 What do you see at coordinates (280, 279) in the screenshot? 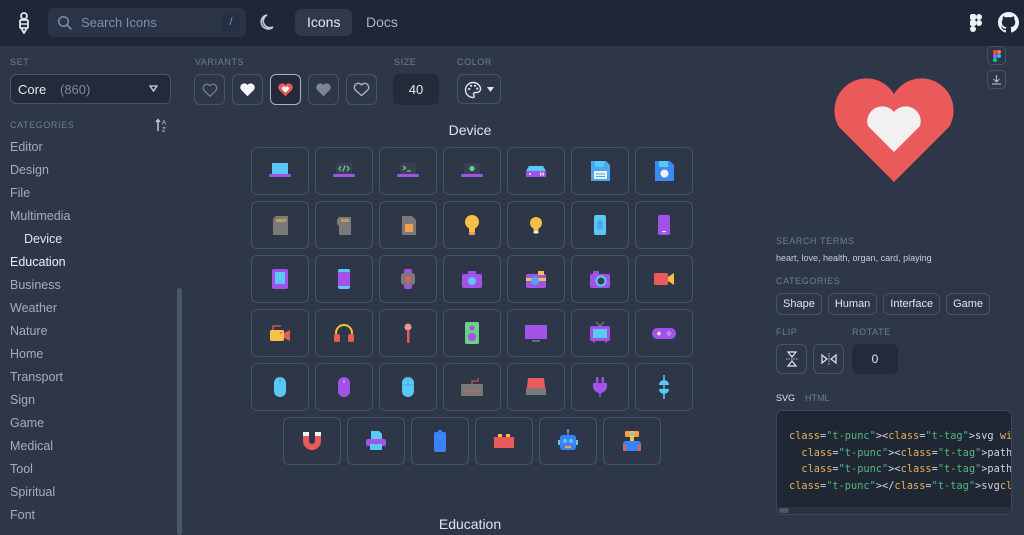
I see `icon-cell-tablet` at bounding box center [280, 279].